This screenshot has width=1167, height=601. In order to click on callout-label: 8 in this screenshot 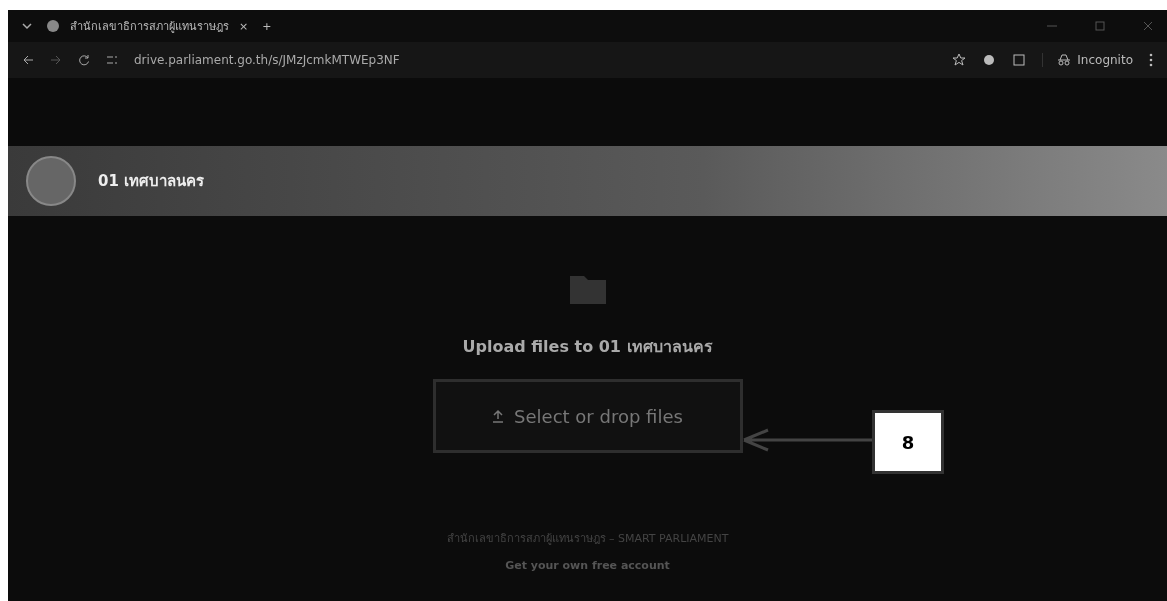, I will do `click(908, 442)`.